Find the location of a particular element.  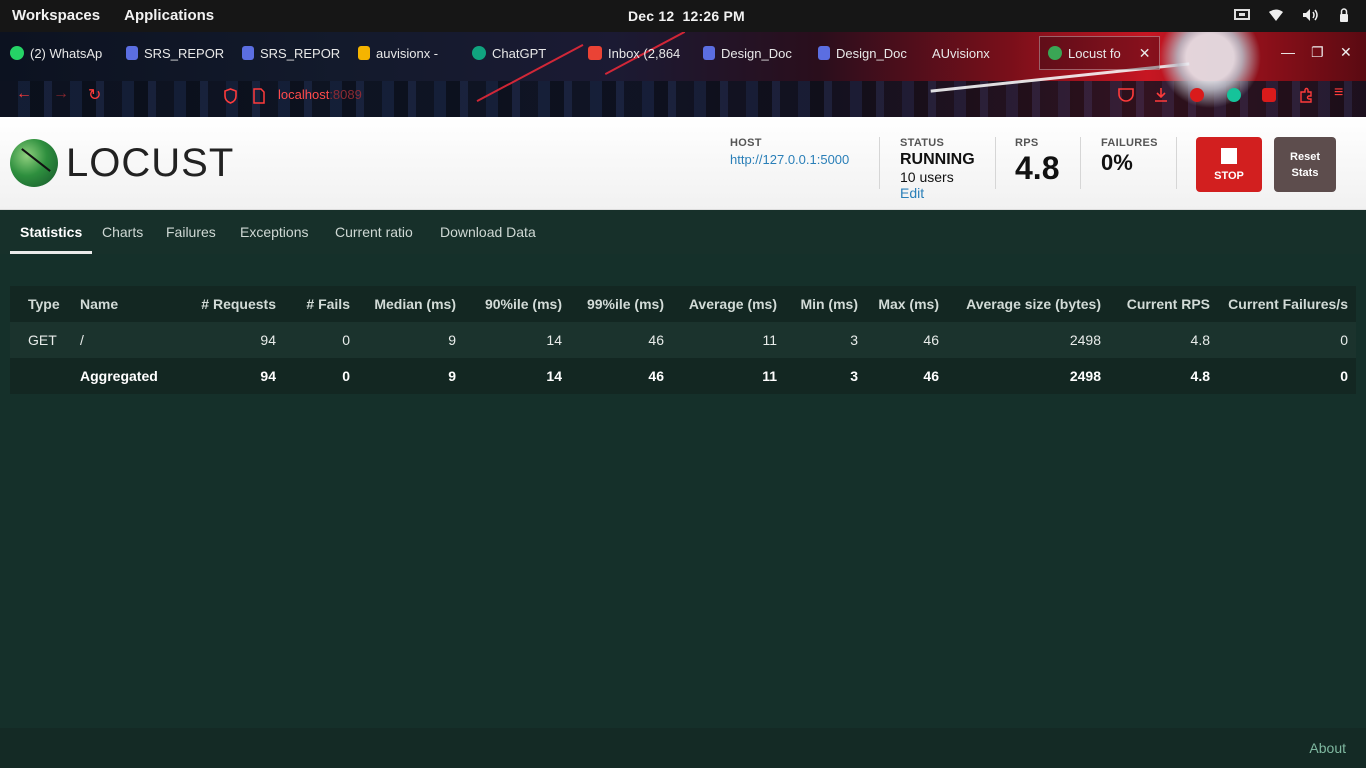

battery-lock-icon is located at coordinates (1344, 15).